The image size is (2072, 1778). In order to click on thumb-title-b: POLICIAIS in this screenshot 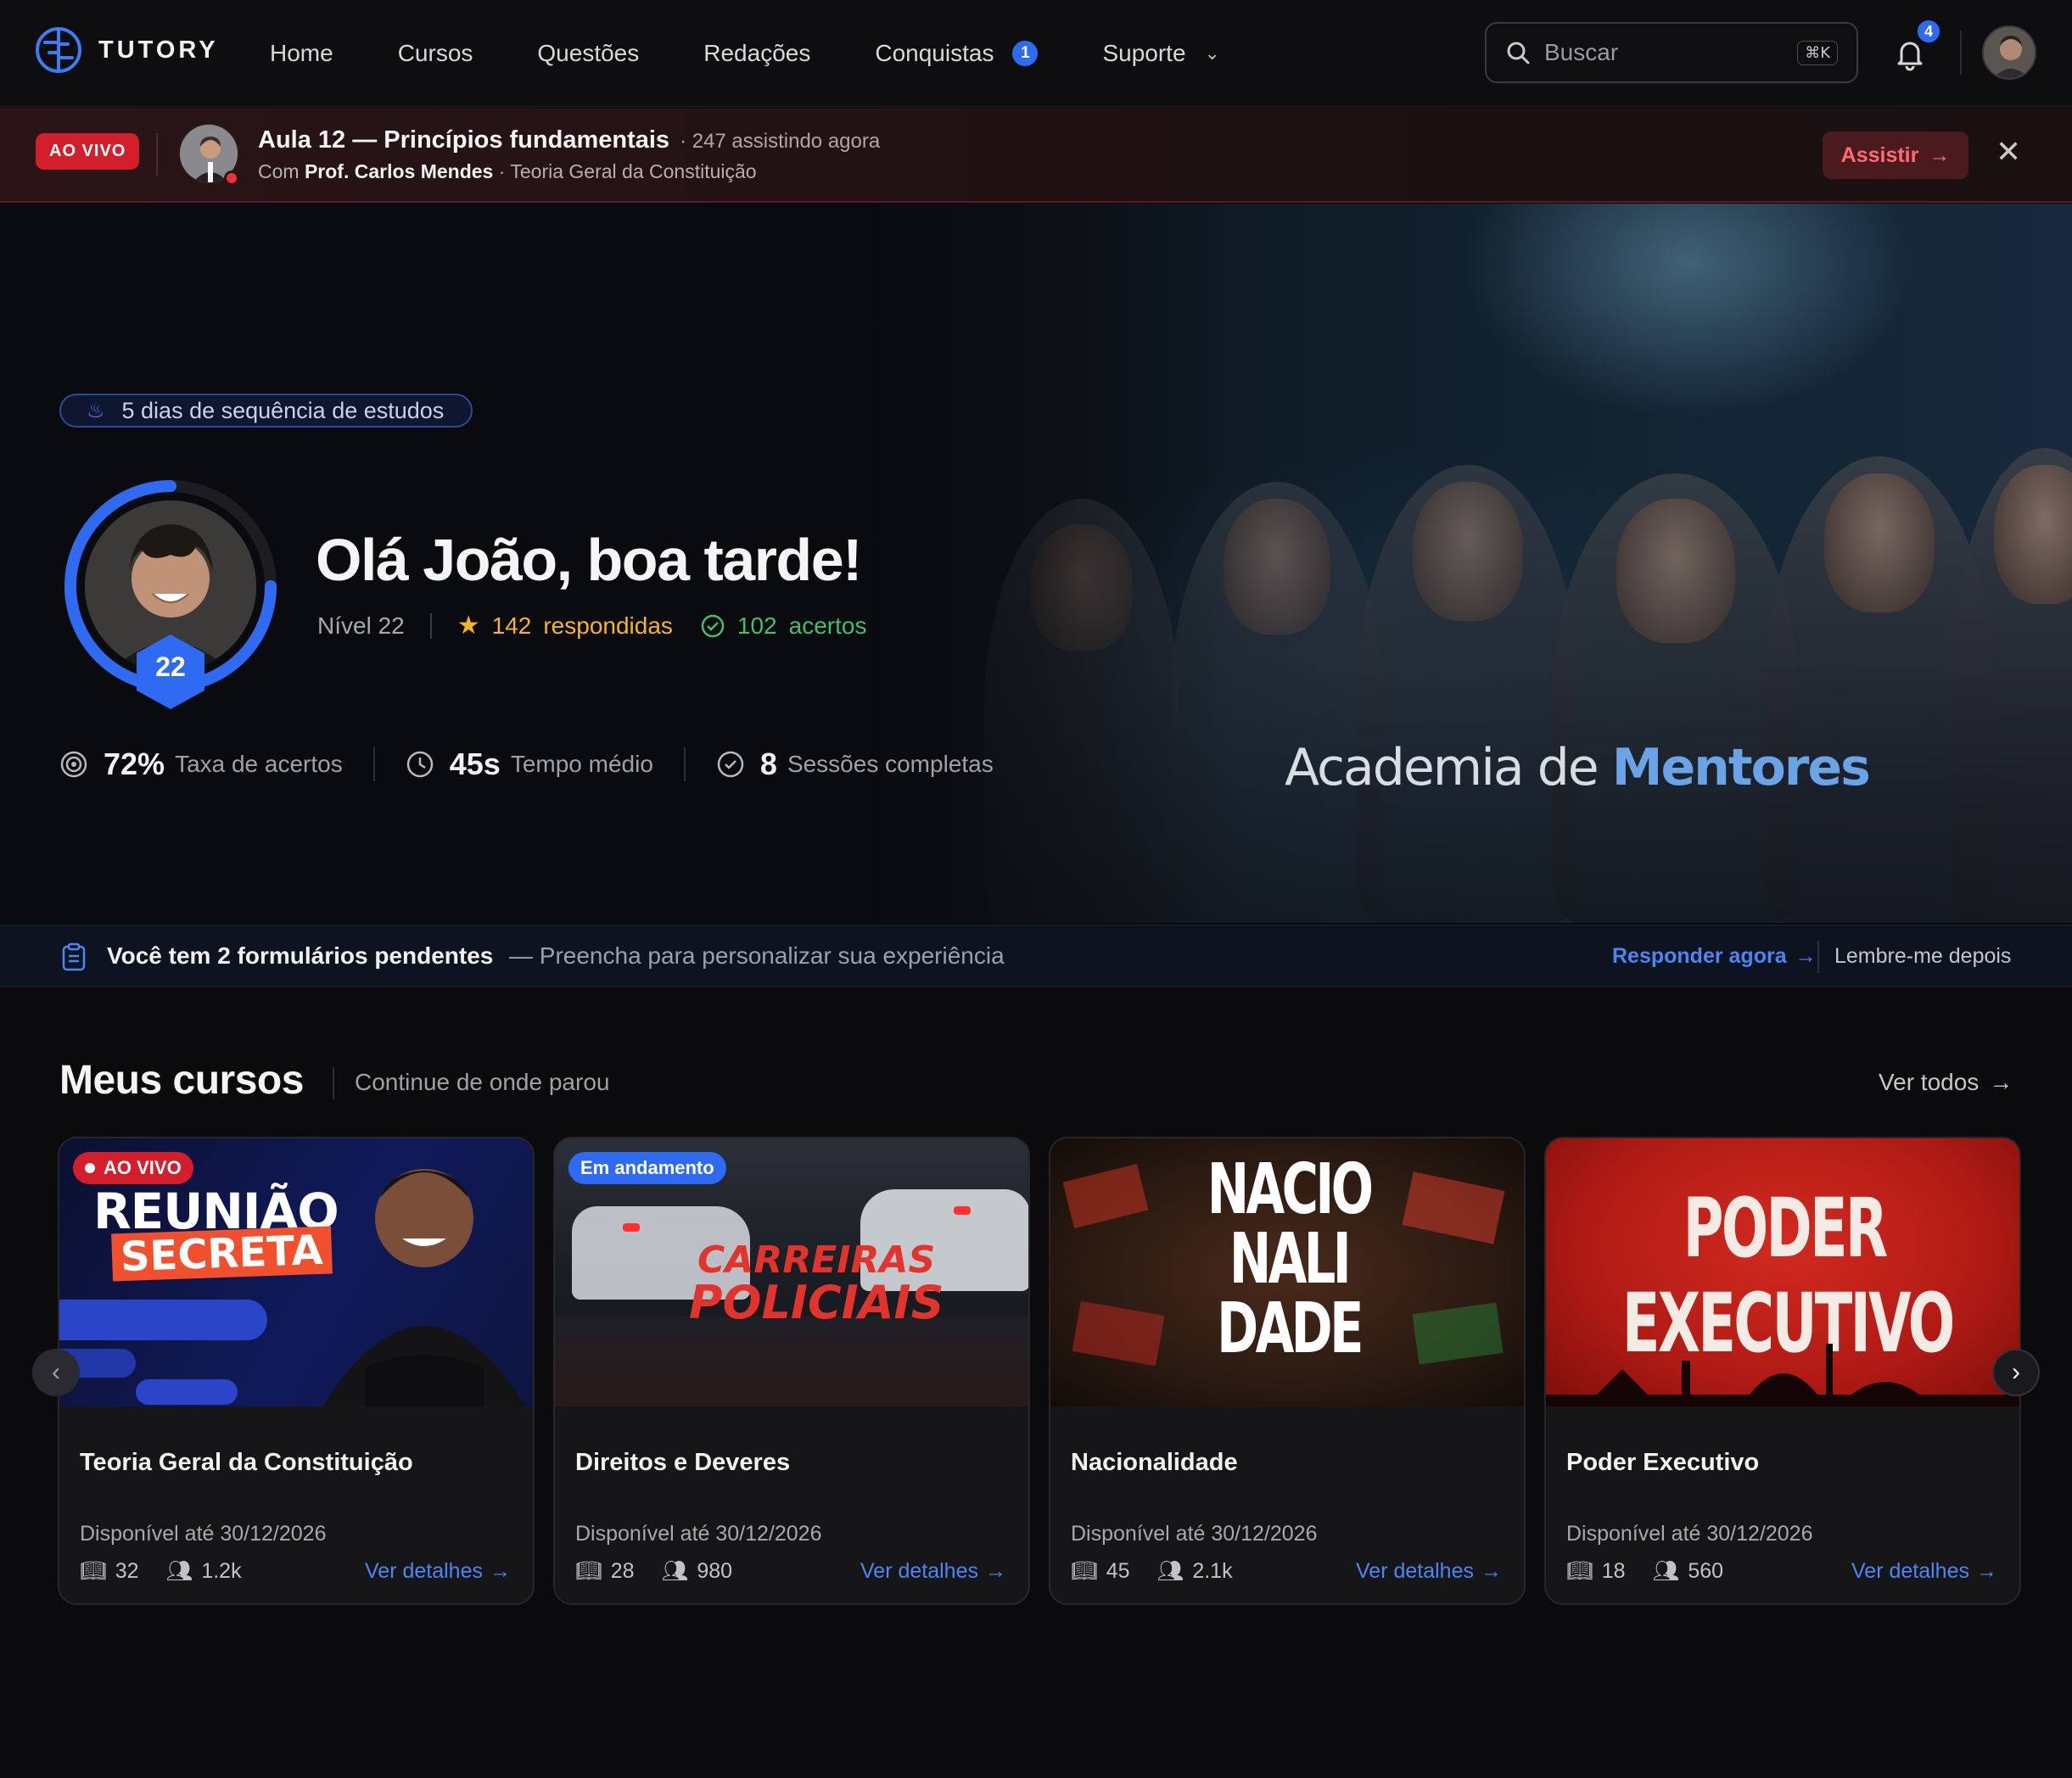, I will do `click(816, 1302)`.